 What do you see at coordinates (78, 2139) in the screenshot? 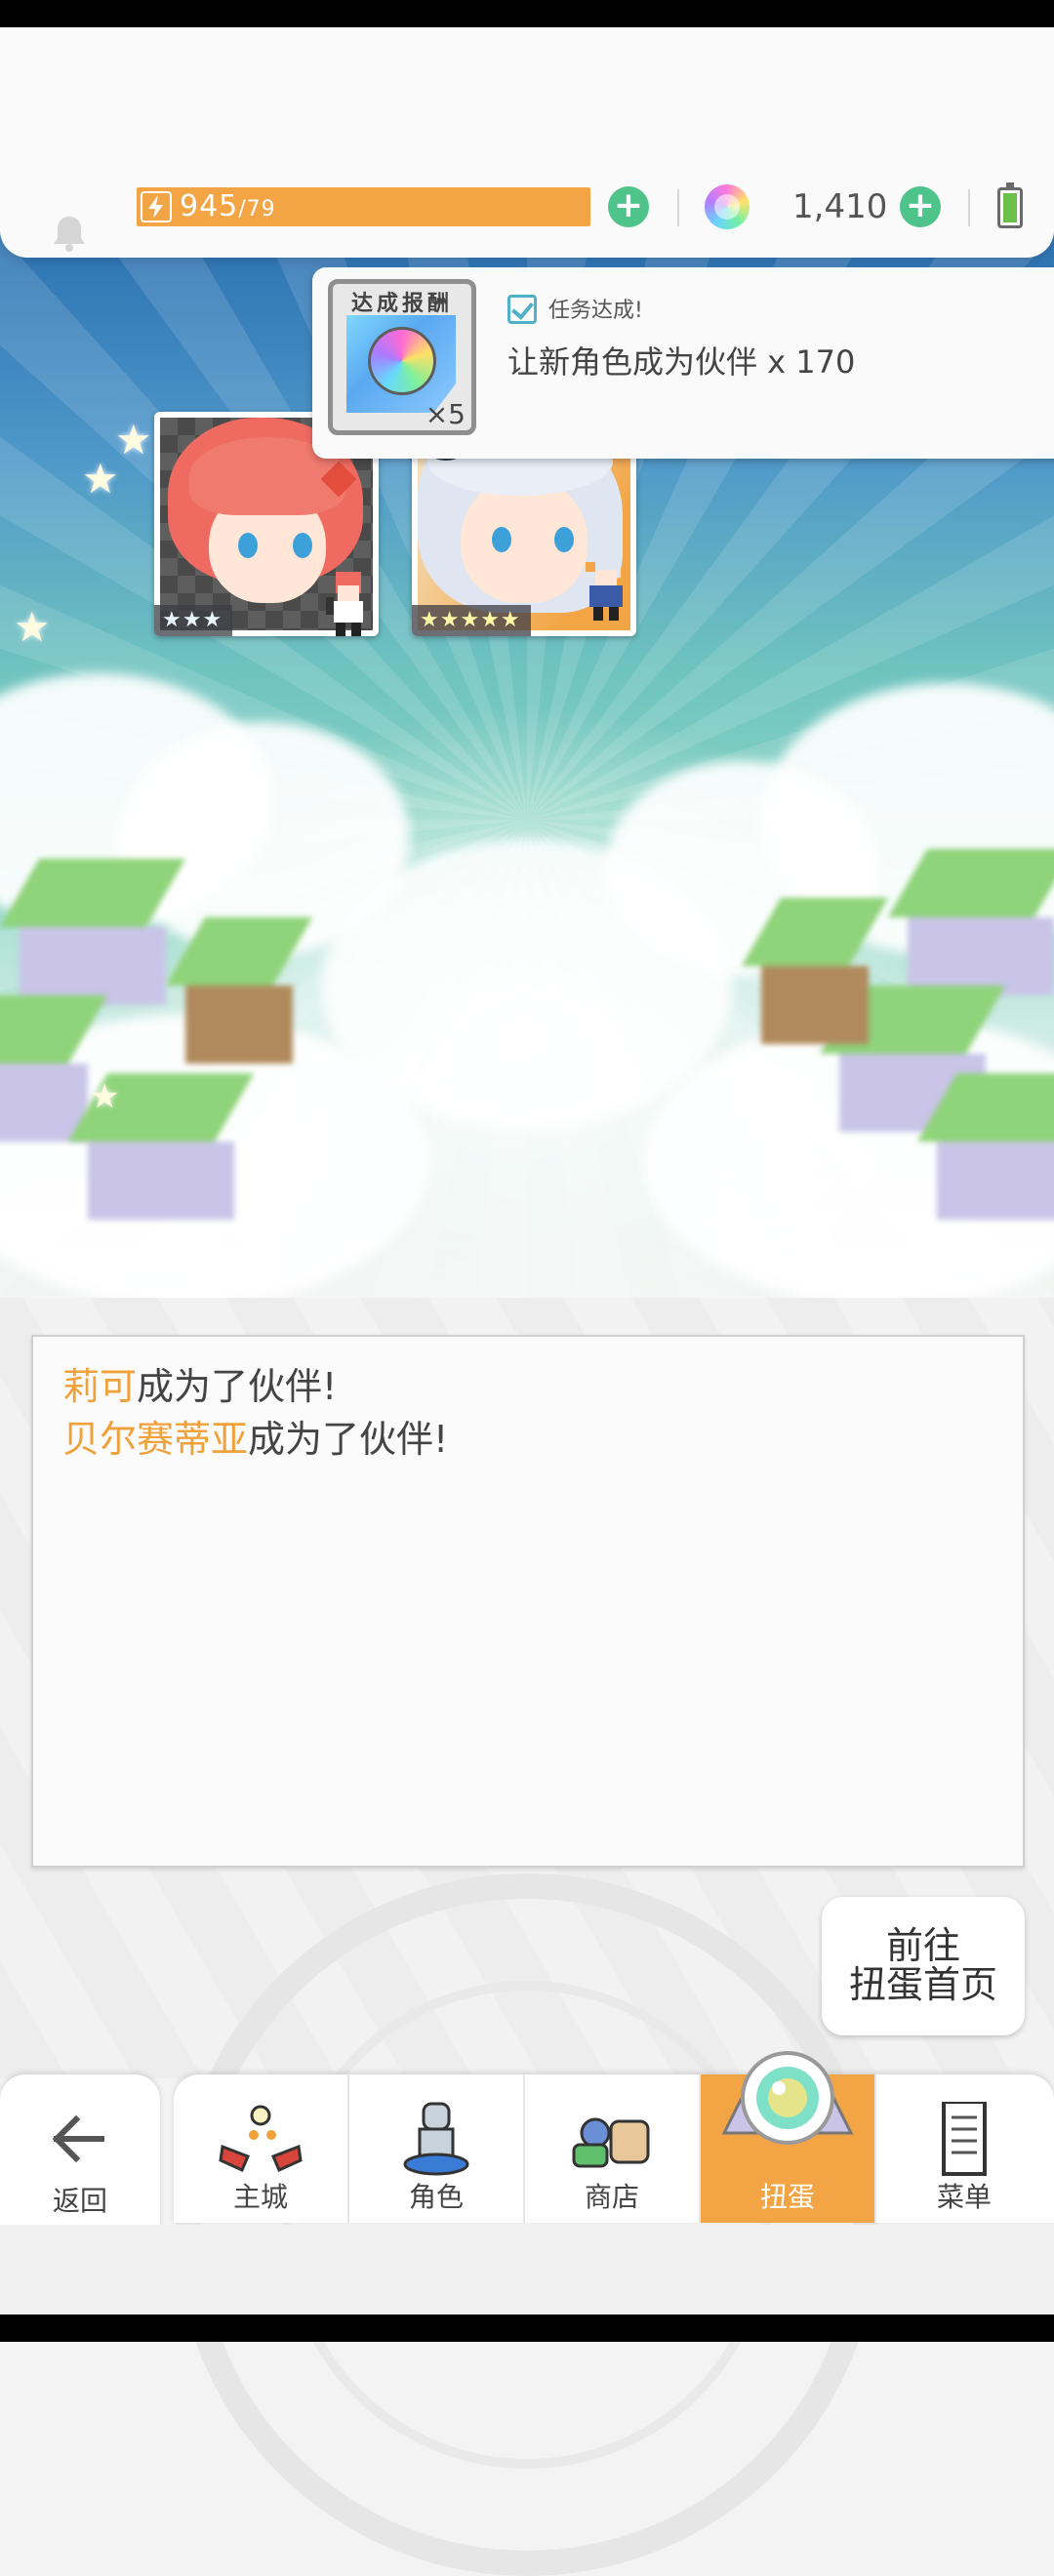
I see `back-arrow-icon` at bounding box center [78, 2139].